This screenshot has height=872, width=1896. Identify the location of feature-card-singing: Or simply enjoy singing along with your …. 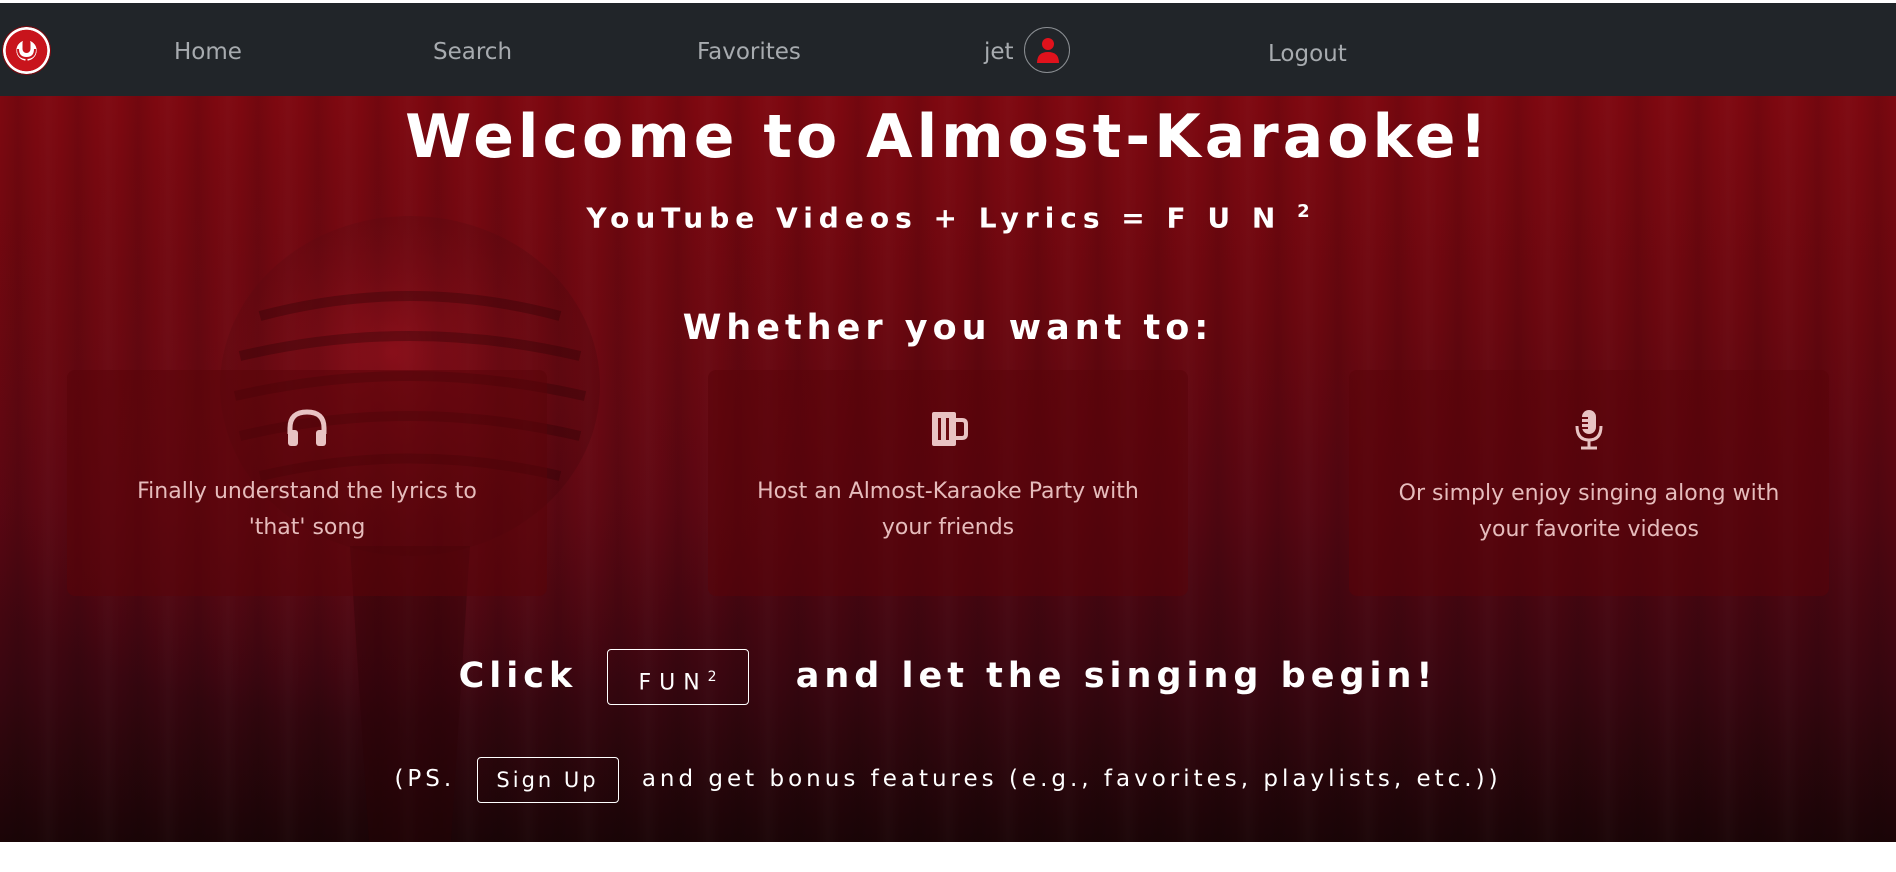
(1589, 483).